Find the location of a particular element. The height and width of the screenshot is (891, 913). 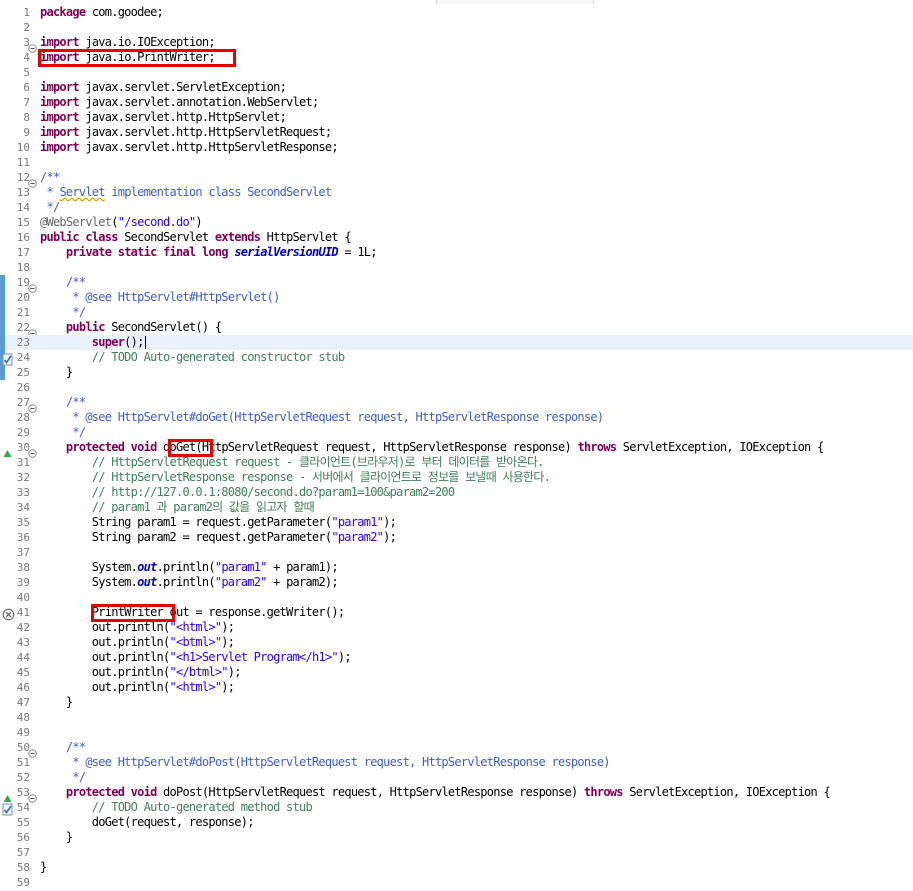

line-ruler: 19 is located at coordinates (18, 284).